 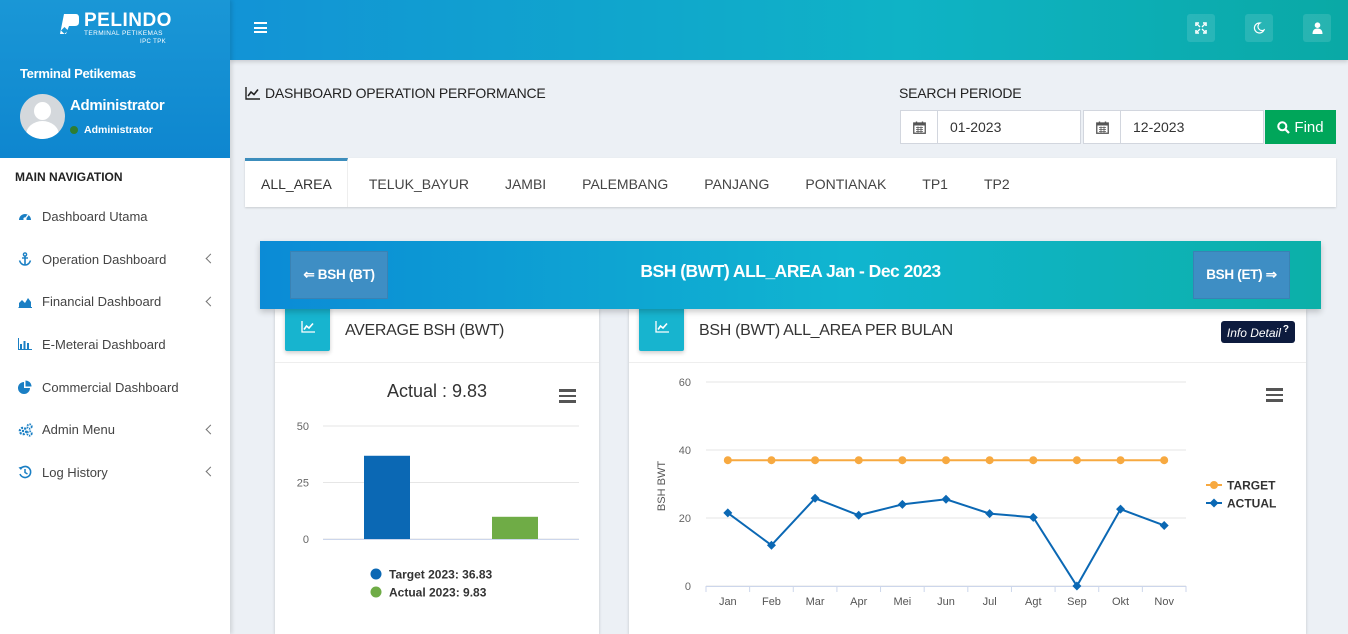 I want to click on x-tick-label: Jul, so click(x=990, y=602).